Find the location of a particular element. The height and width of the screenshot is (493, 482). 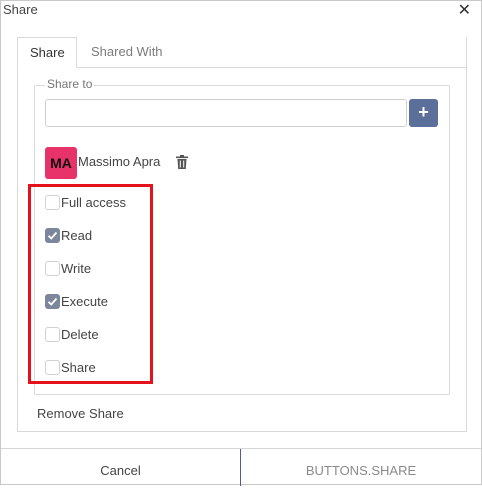

tab-shared-with: Shared With is located at coordinates (127, 52).